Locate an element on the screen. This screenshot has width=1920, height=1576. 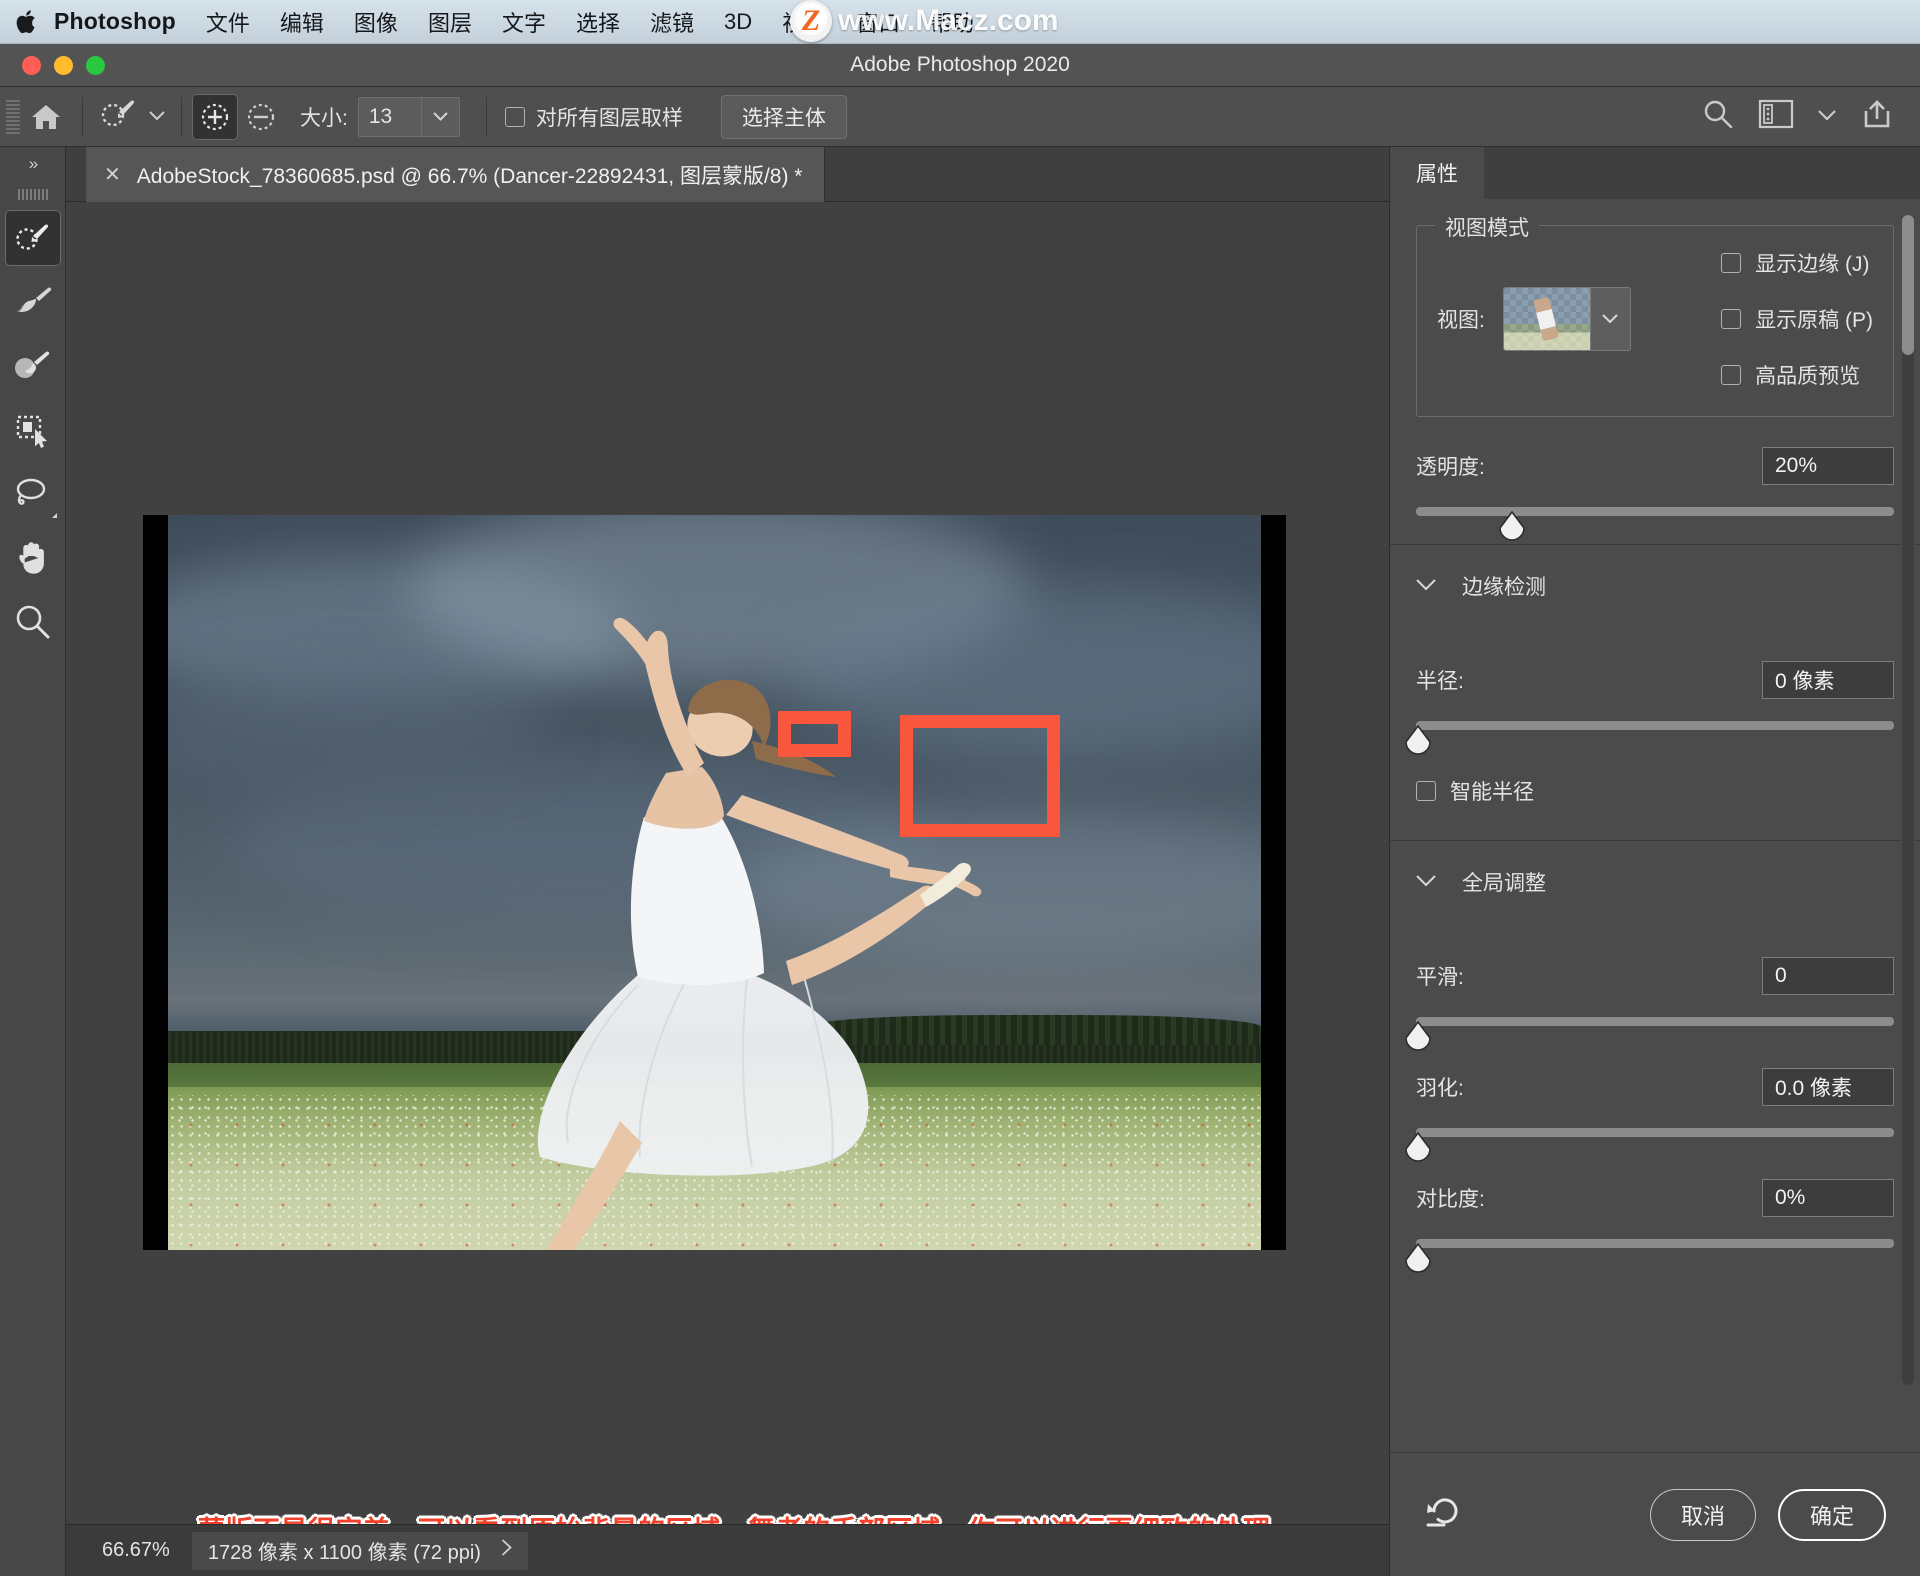
menu-item-filter: 滤镜 is located at coordinates (672, 22).